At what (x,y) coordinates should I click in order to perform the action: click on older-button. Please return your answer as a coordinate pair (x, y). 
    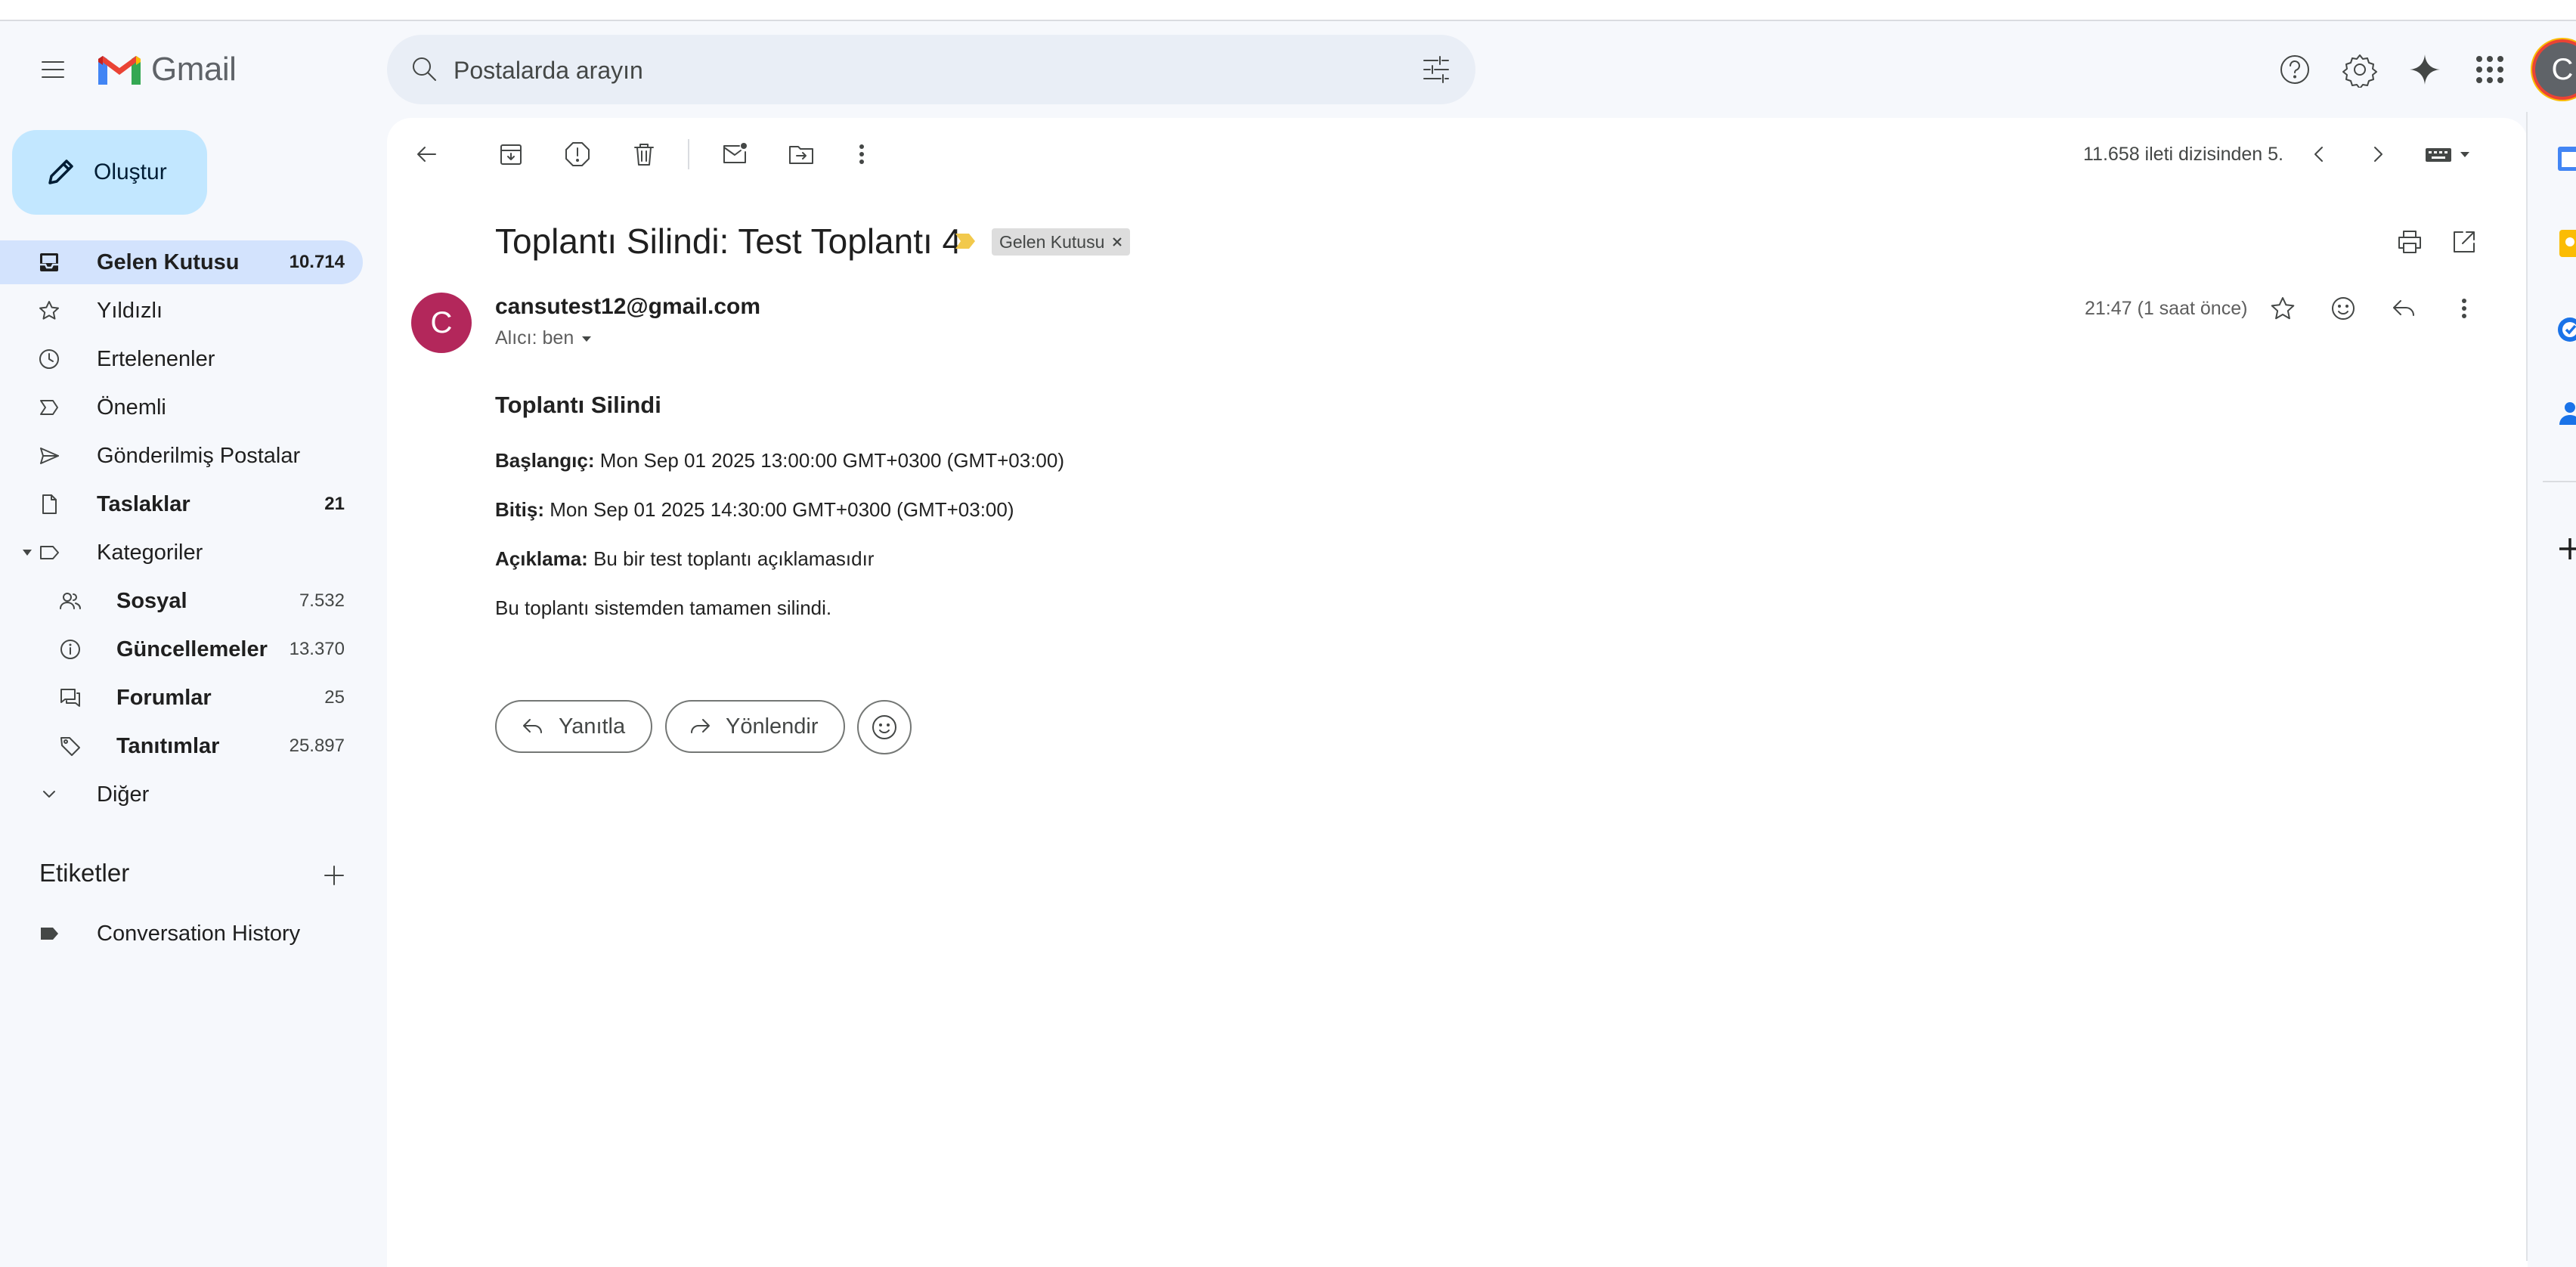
    Looking at the image, I should click on (2378, 154).